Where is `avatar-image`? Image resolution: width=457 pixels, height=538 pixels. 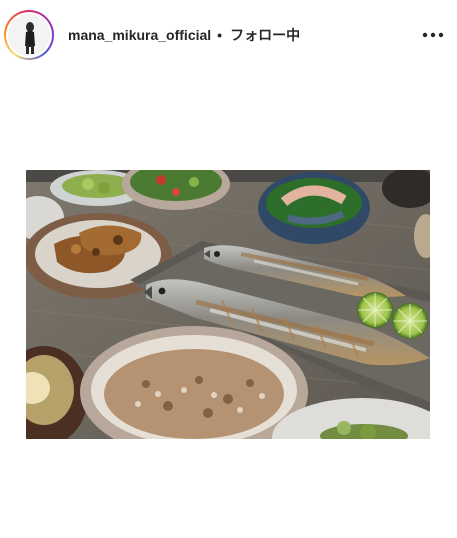
avatar-image is located at coordinates (29, 35).